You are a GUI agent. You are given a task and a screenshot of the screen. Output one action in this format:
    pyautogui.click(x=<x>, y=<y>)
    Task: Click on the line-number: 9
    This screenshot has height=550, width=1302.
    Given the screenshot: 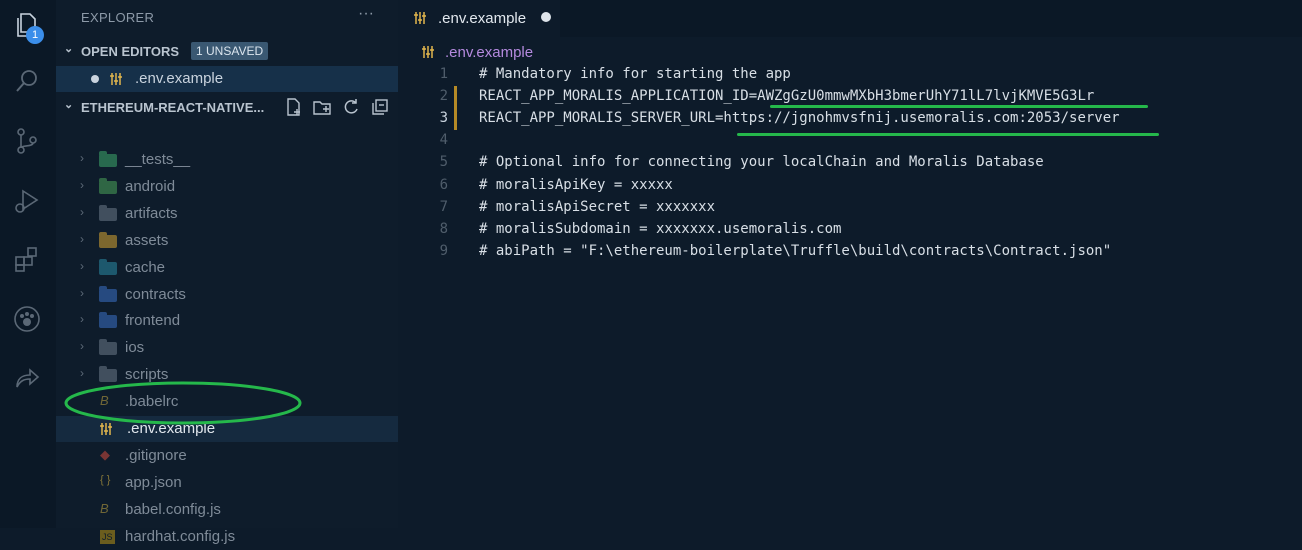 What is the action you would take?
    pyautogui.click(x=443, y=250)
    